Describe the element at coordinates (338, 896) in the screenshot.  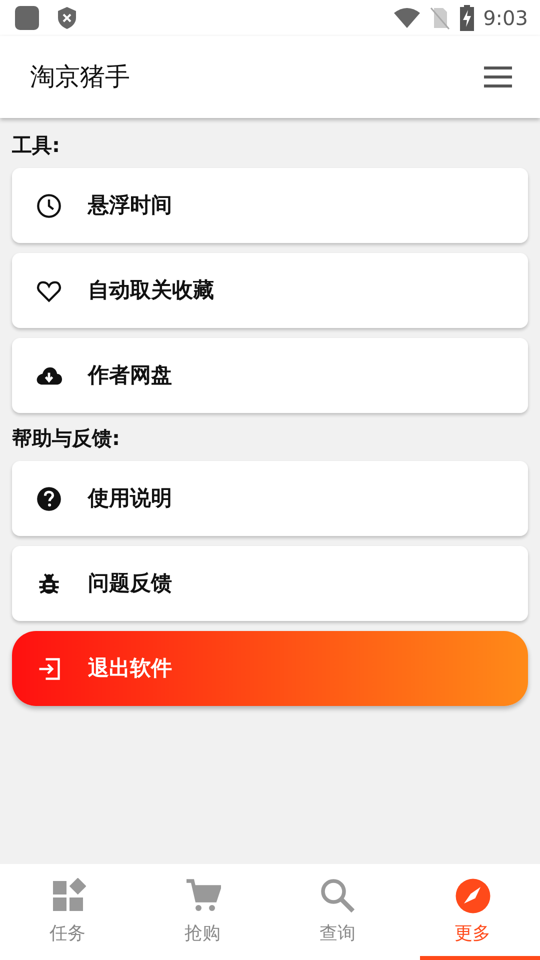
I see `search-icon` at that location.